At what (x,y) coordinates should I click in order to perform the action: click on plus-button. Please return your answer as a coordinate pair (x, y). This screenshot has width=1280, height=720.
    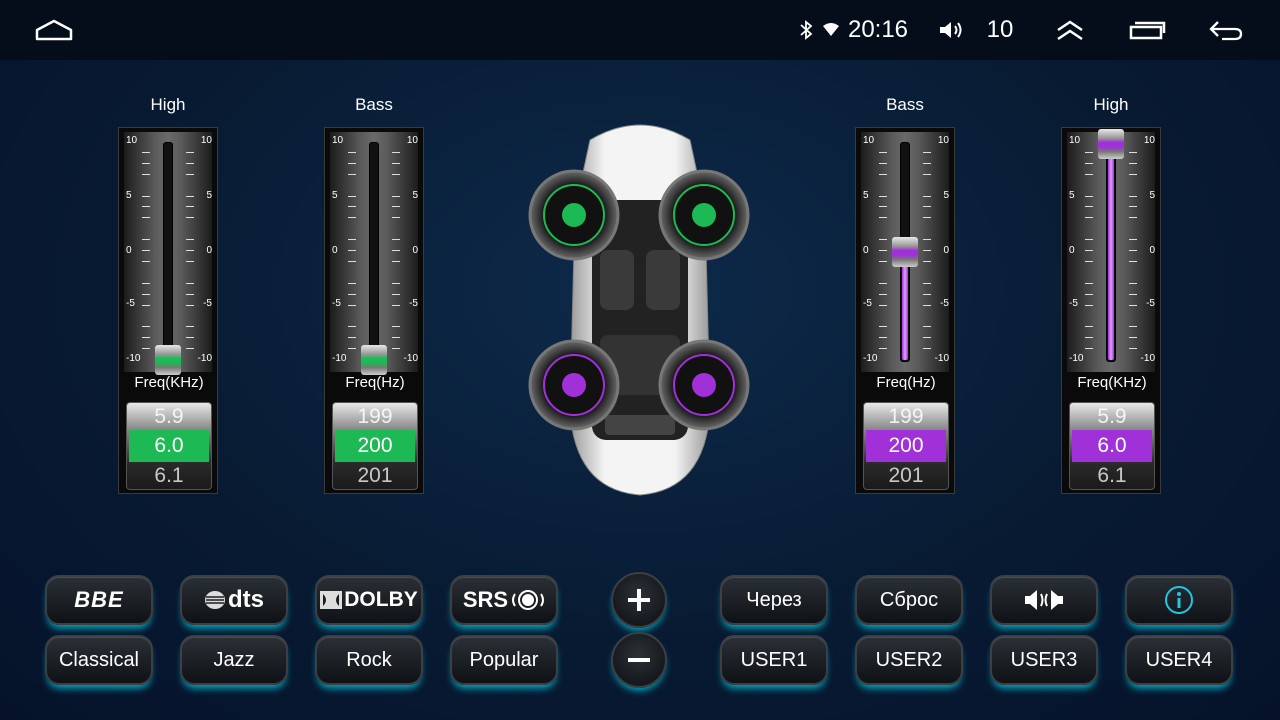
    Looking at the image, I should click on (639, 600).